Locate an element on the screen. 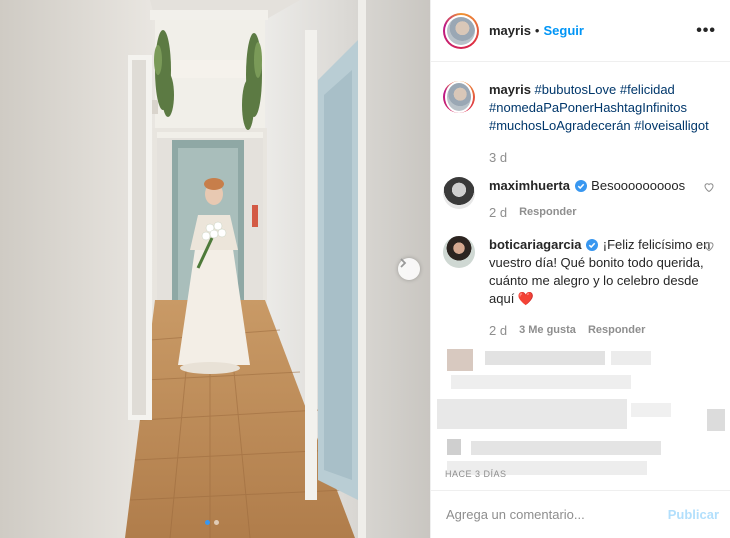 This screenshot has height=538, width=730. hashtag-link: #loveisalligot is located at coordinates (671, 125).